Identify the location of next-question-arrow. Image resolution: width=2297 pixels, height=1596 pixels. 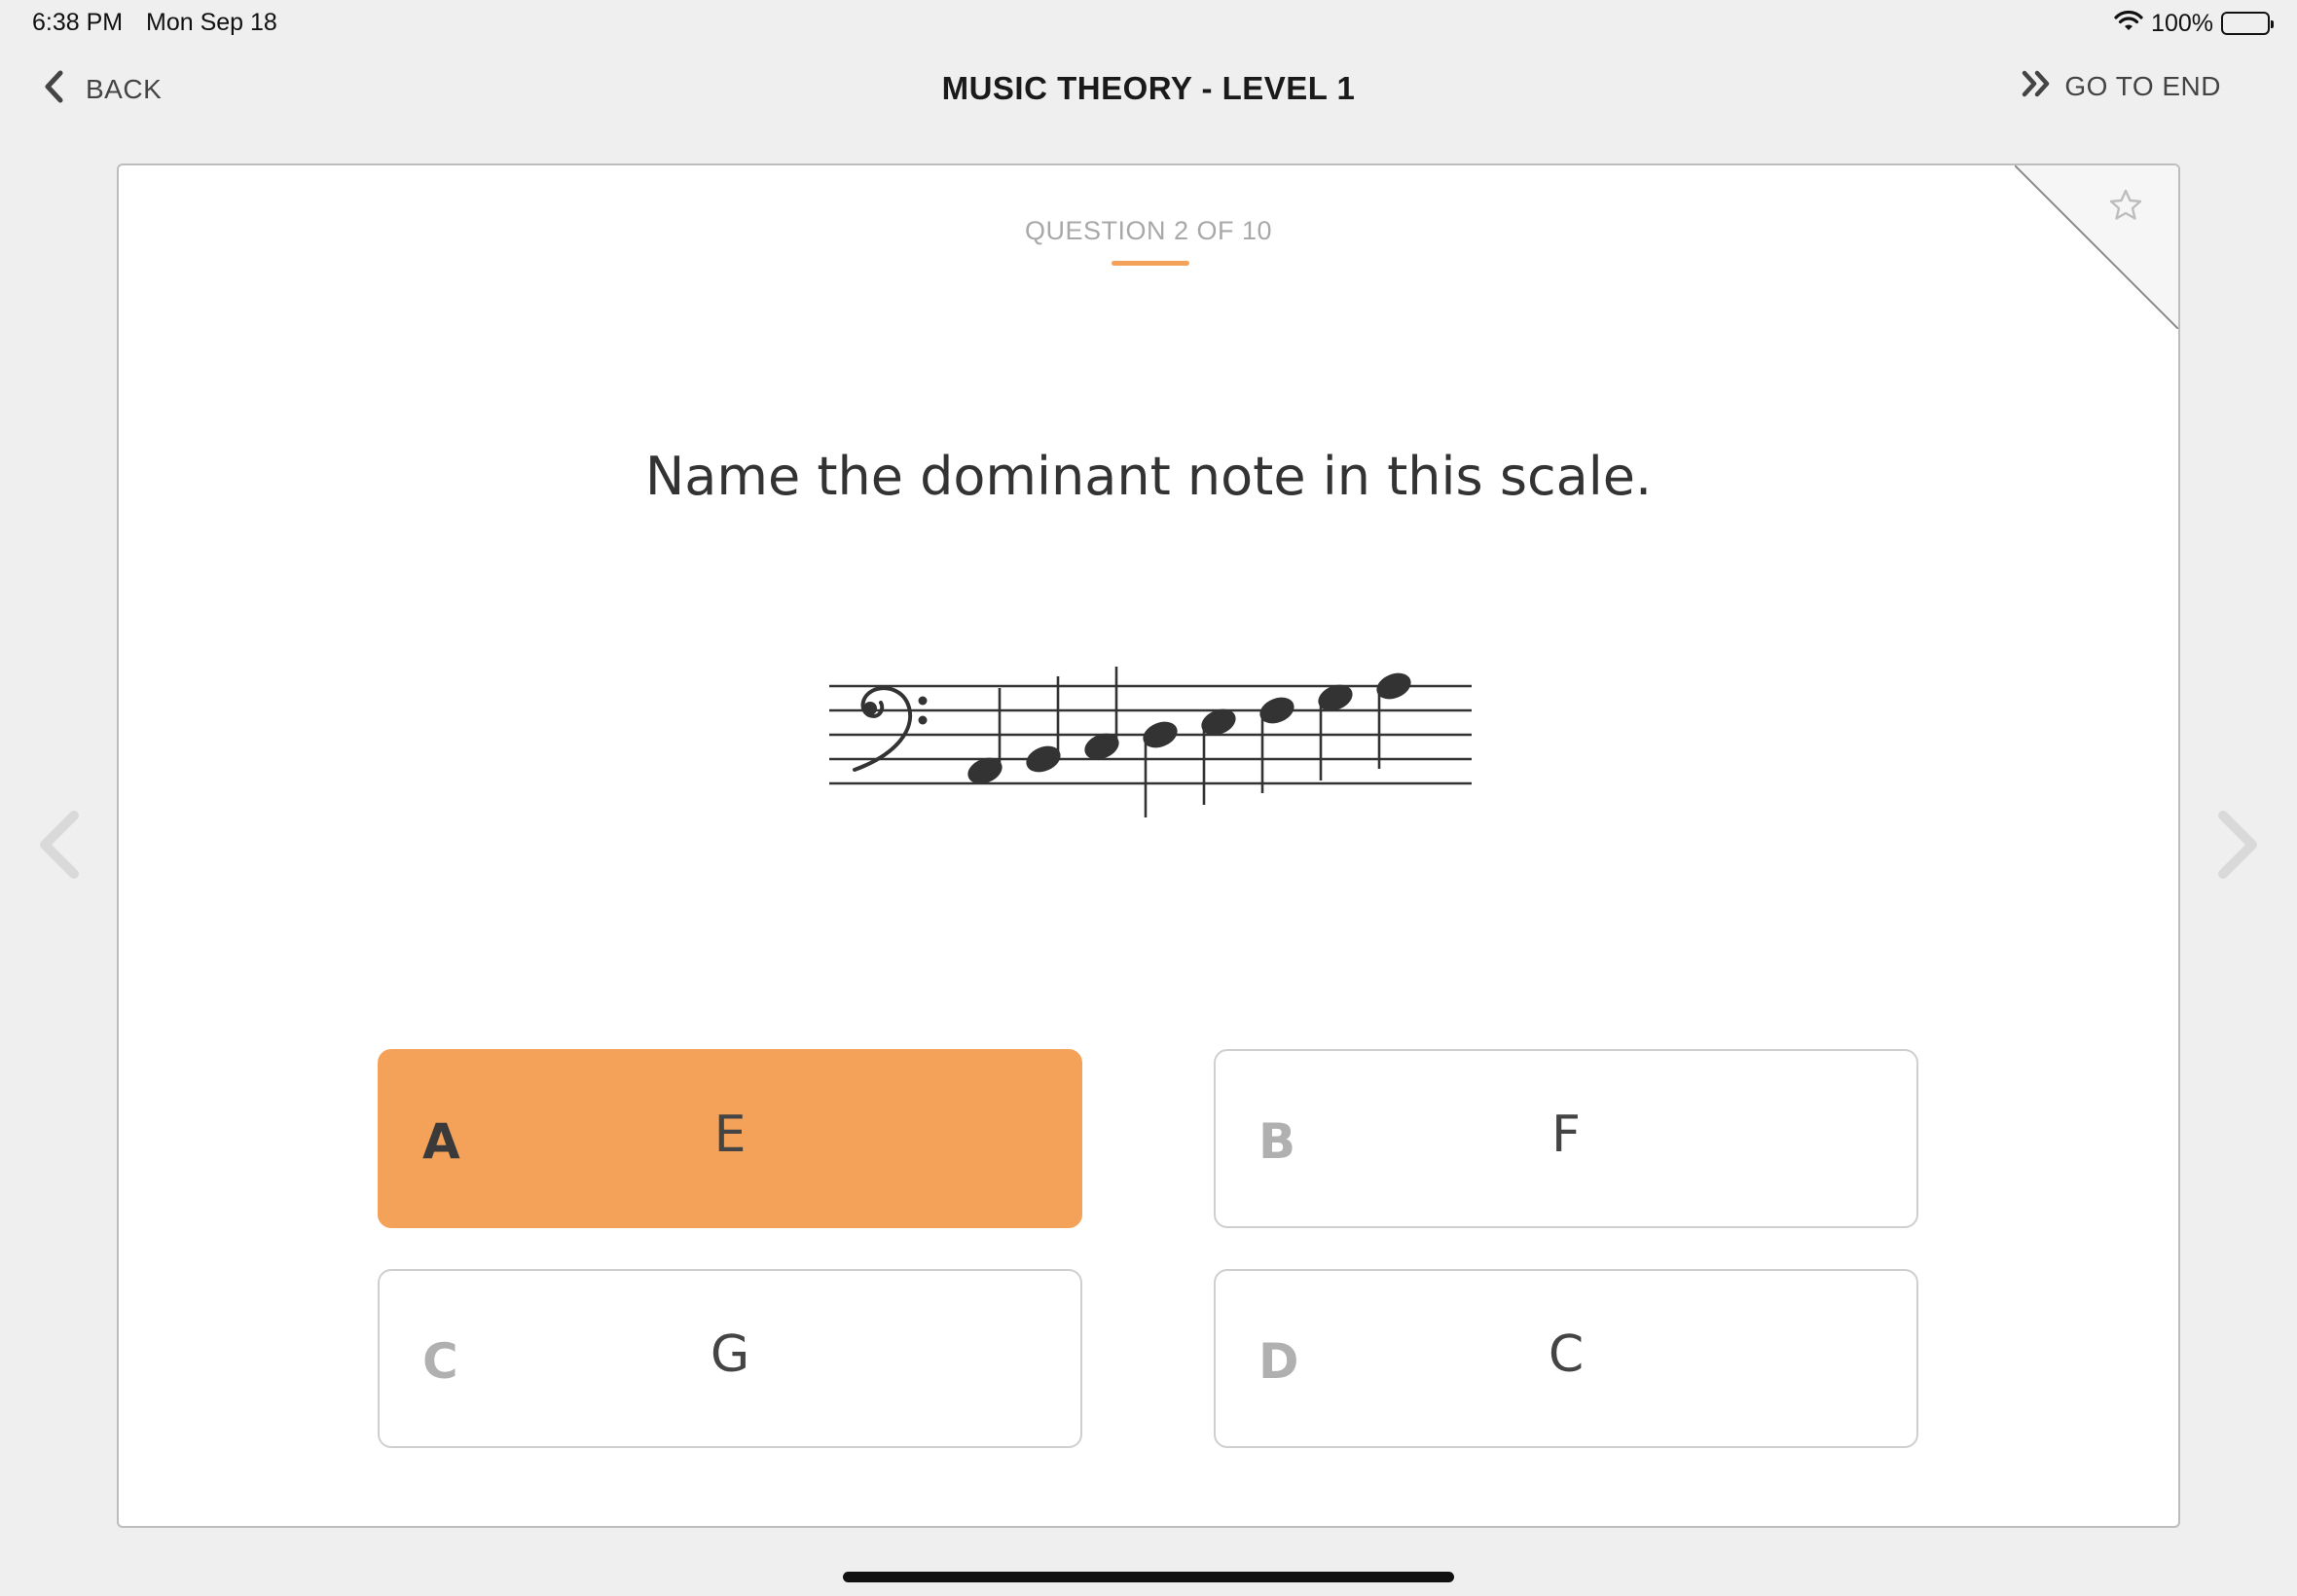
(2238, 847).